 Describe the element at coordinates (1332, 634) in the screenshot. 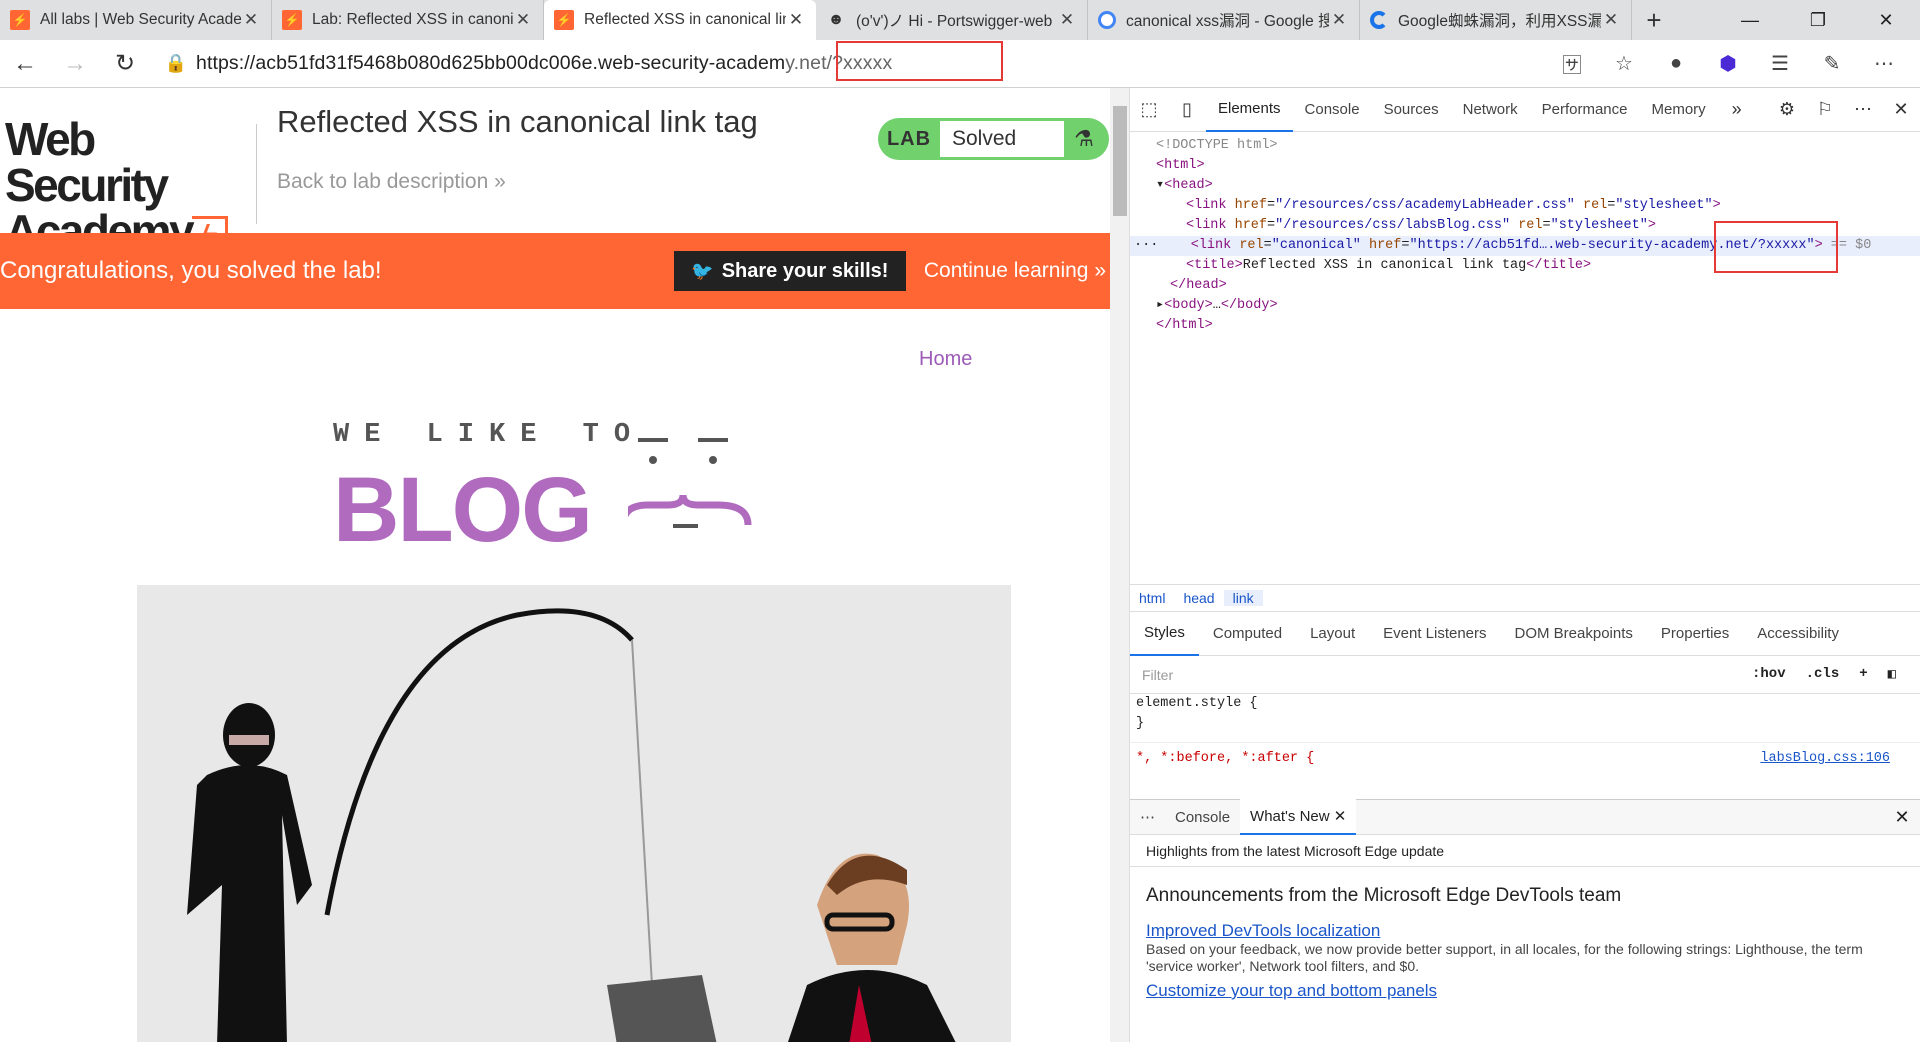

I see `subtab-layout: Layout` at that location.